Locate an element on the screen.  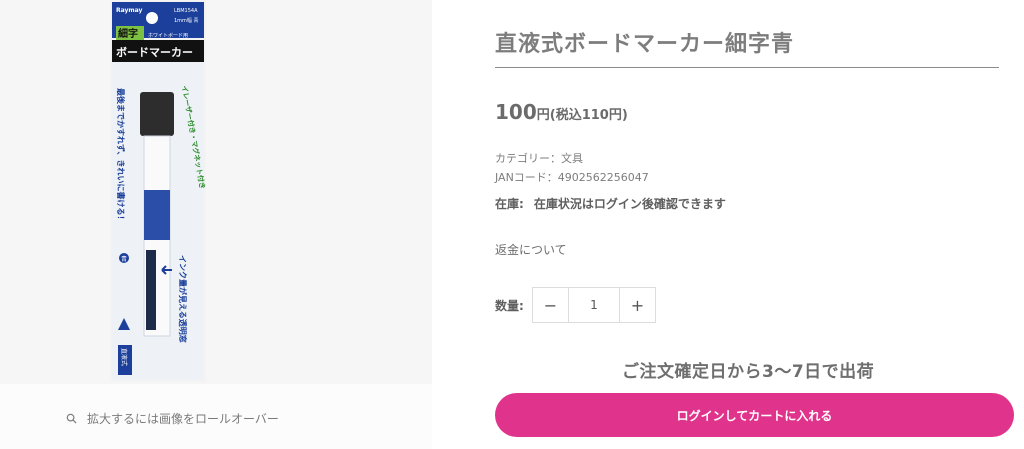
add-to-cart-button: ログインしてカートに入れる is located at coordinates (754, 415).